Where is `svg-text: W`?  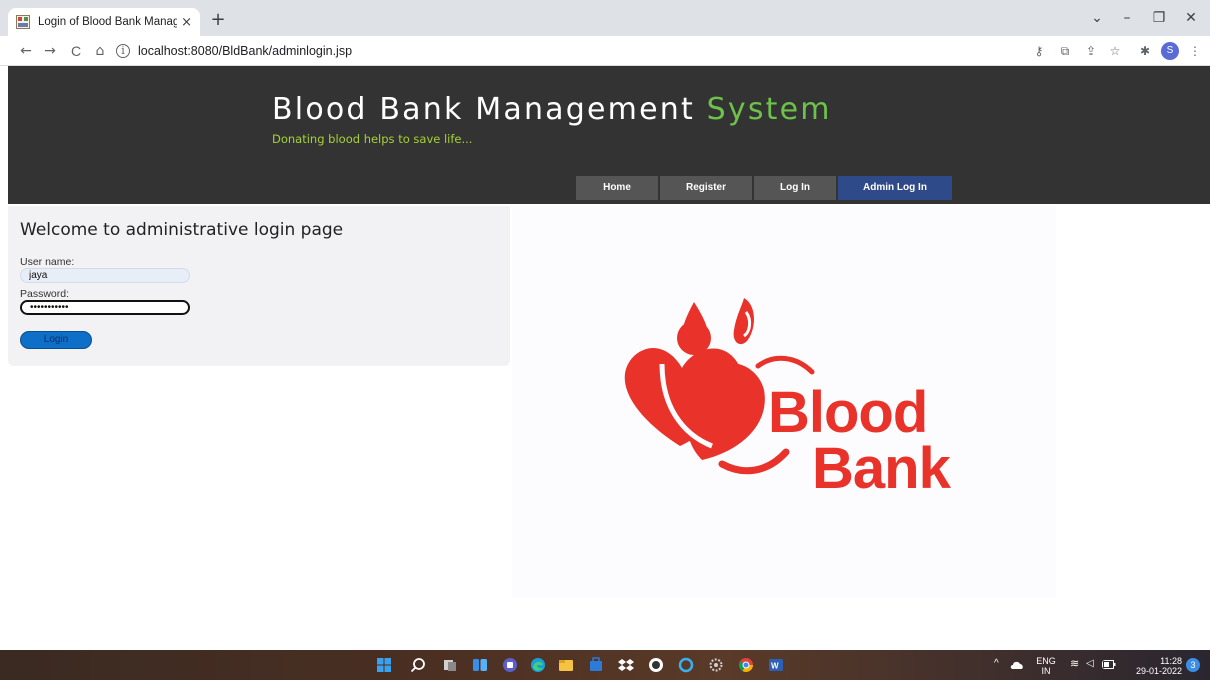
svg-text: W is located at coordinates (775, 666).